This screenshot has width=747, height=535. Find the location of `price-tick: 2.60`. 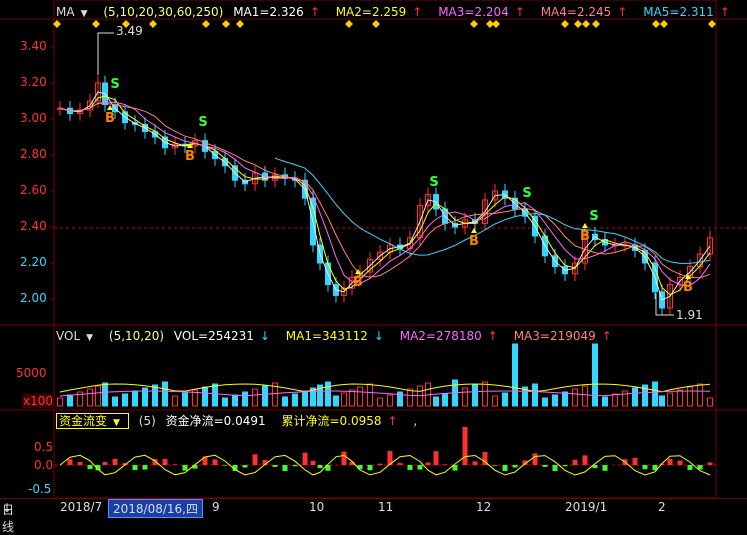

price-tick: 2.60 is located at coordinates (33, 190).